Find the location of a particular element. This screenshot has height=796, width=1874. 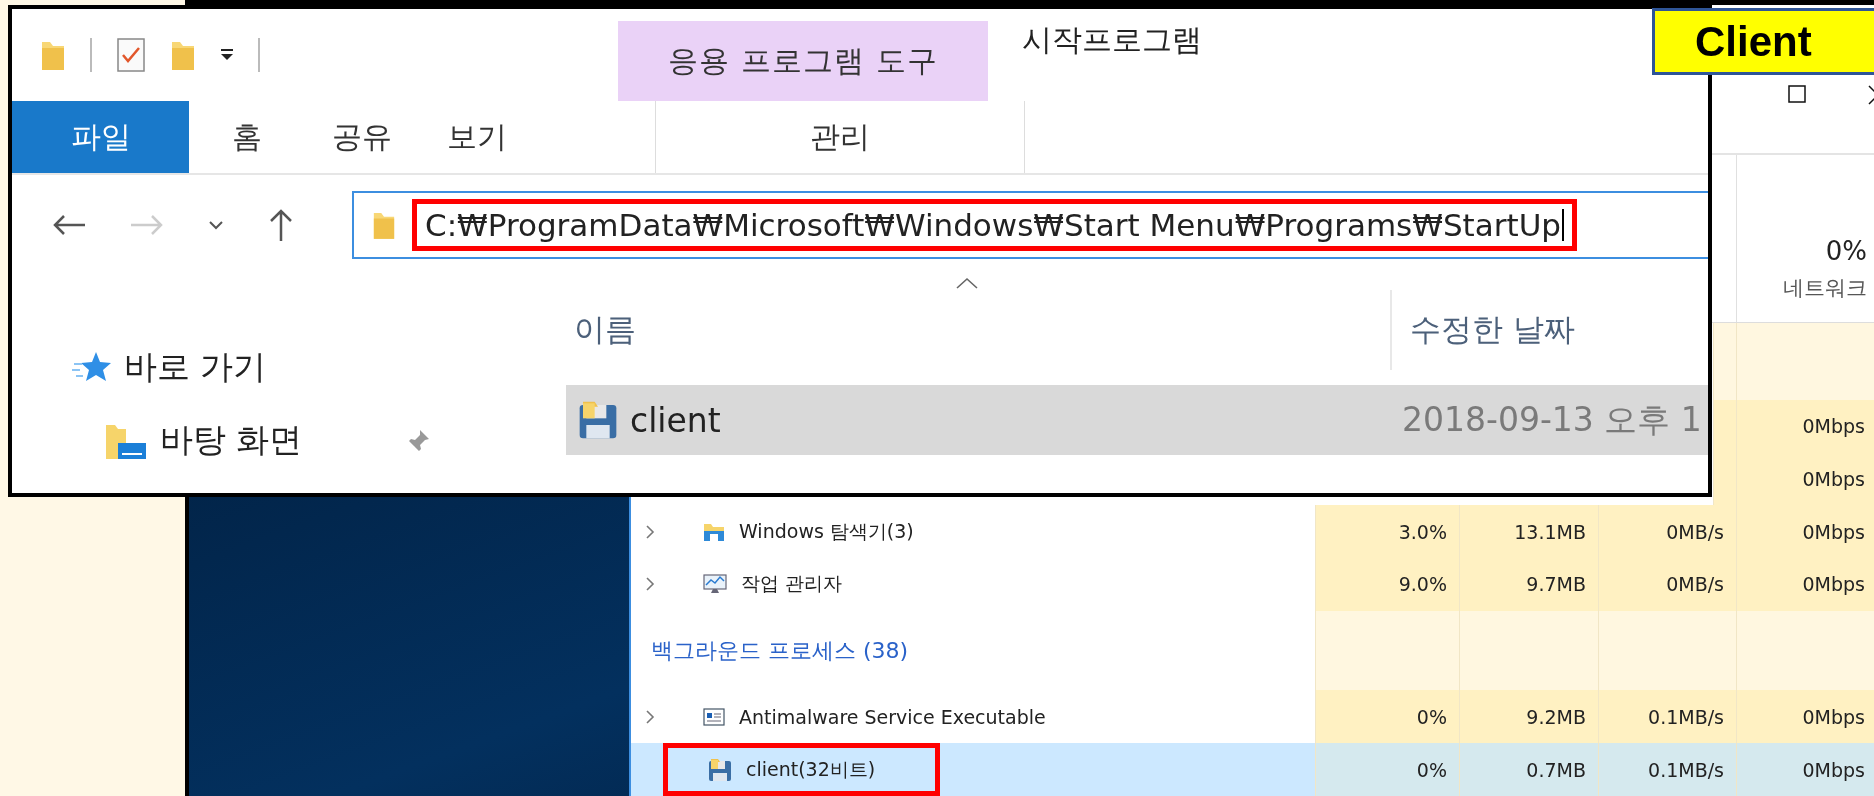

section-heading: 백그라운드 프로세스 (38) is located at coordinates (779, 650).